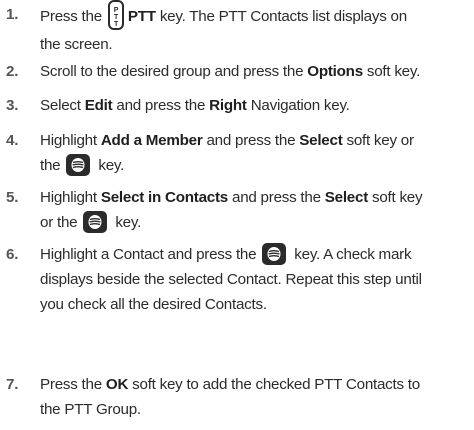  Describe the element at coordinates (228, 105) in the screenshot. I see `step-bold-text: Right` at that location.